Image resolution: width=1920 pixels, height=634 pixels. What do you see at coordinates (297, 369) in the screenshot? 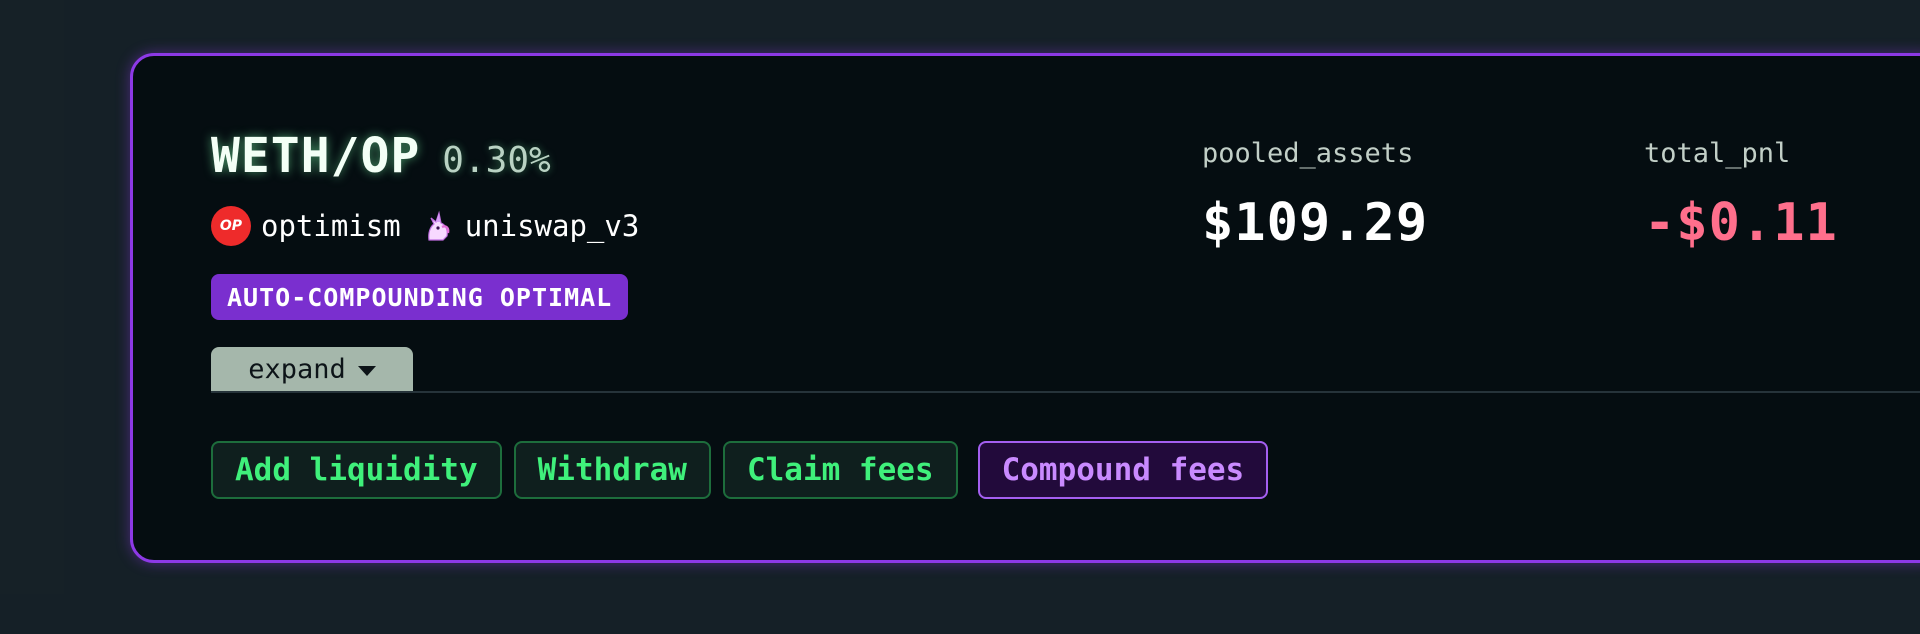
I see `expand-label: expand` at bounding box center [297, 369].